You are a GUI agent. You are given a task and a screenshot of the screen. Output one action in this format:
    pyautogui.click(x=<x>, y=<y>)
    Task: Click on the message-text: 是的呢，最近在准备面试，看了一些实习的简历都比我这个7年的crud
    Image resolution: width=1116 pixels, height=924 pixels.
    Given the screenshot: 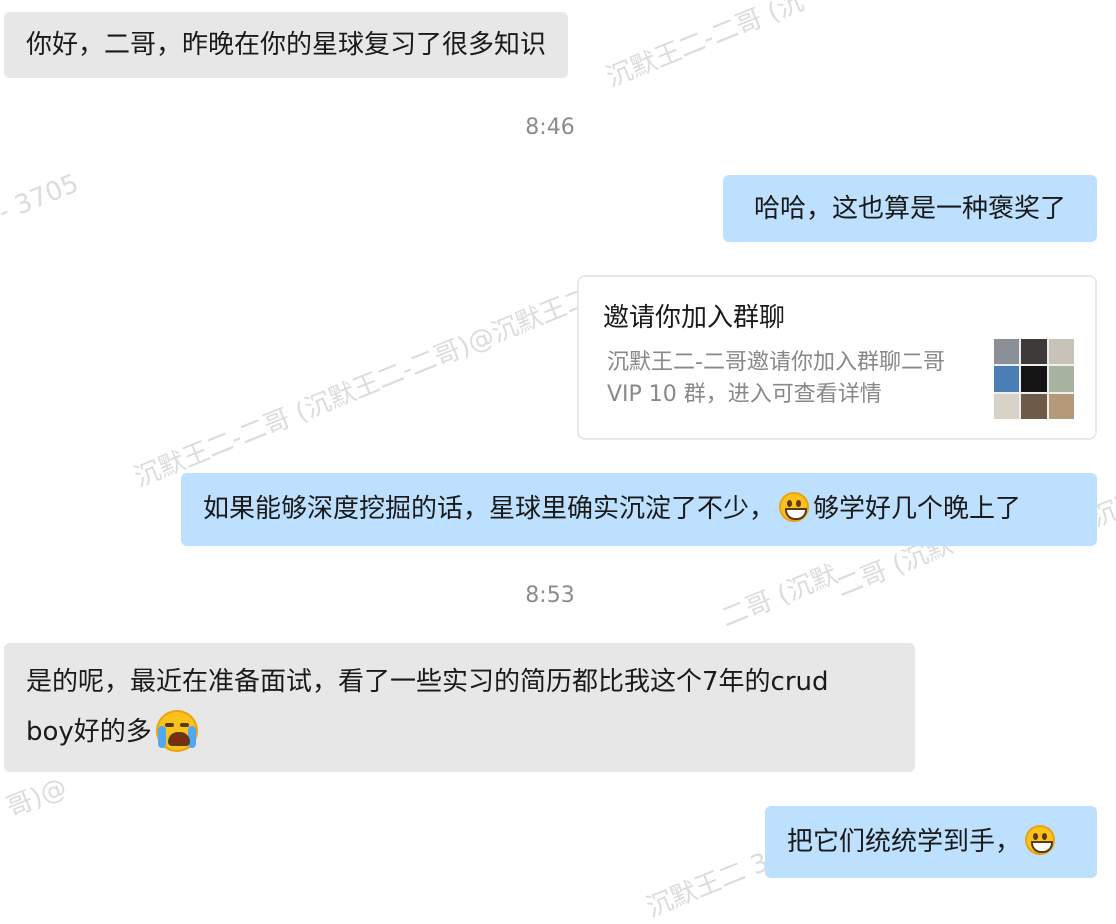 What is the action you would take?
    pyautogui.click(x=427, y=682)
    